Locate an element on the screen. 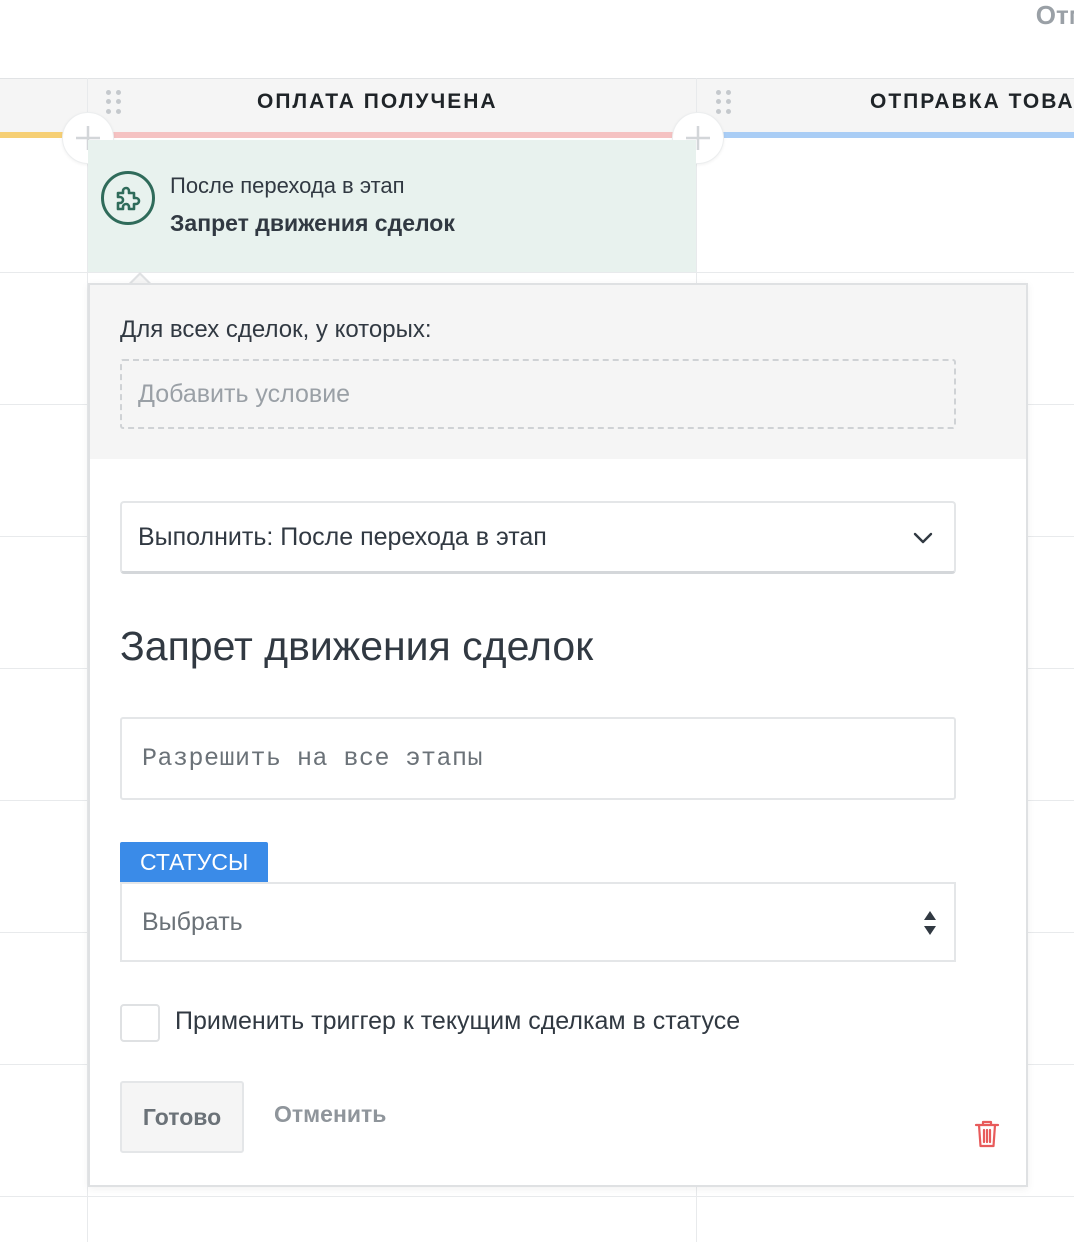 This screenshot has width=1074, height=1242. column-title-payment-received: ОПЛАТА ПОЛУЧЕНА is located at coordinates (377, 101).